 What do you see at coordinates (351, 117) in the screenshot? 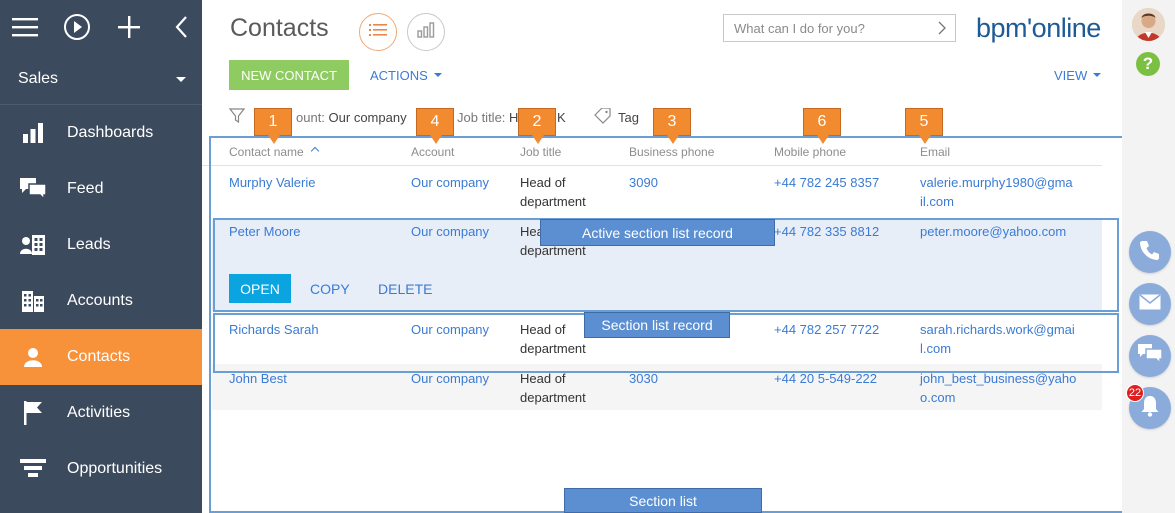
I see `account-filter: ount: Our company` at bounding box center [351, 117].